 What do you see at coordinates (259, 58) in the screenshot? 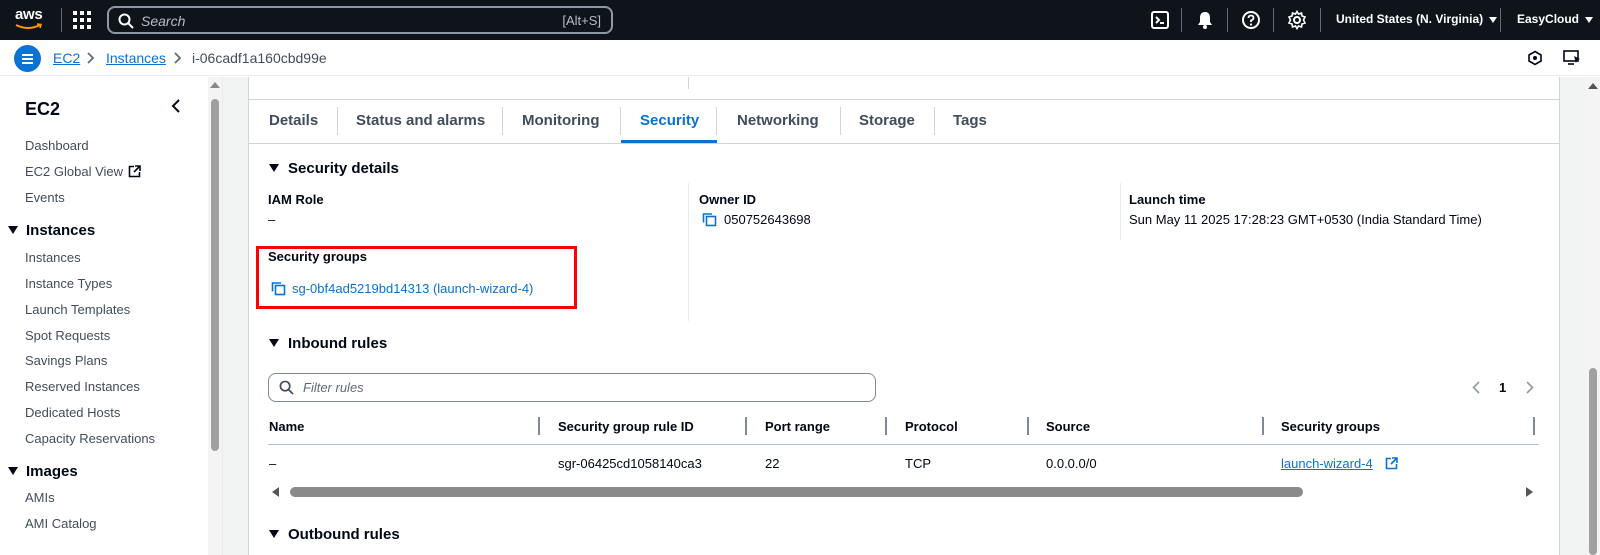
I see `breadcrumb-current-instance: i-06cadf1a160cbd99e` at bounding box center [259, 58].